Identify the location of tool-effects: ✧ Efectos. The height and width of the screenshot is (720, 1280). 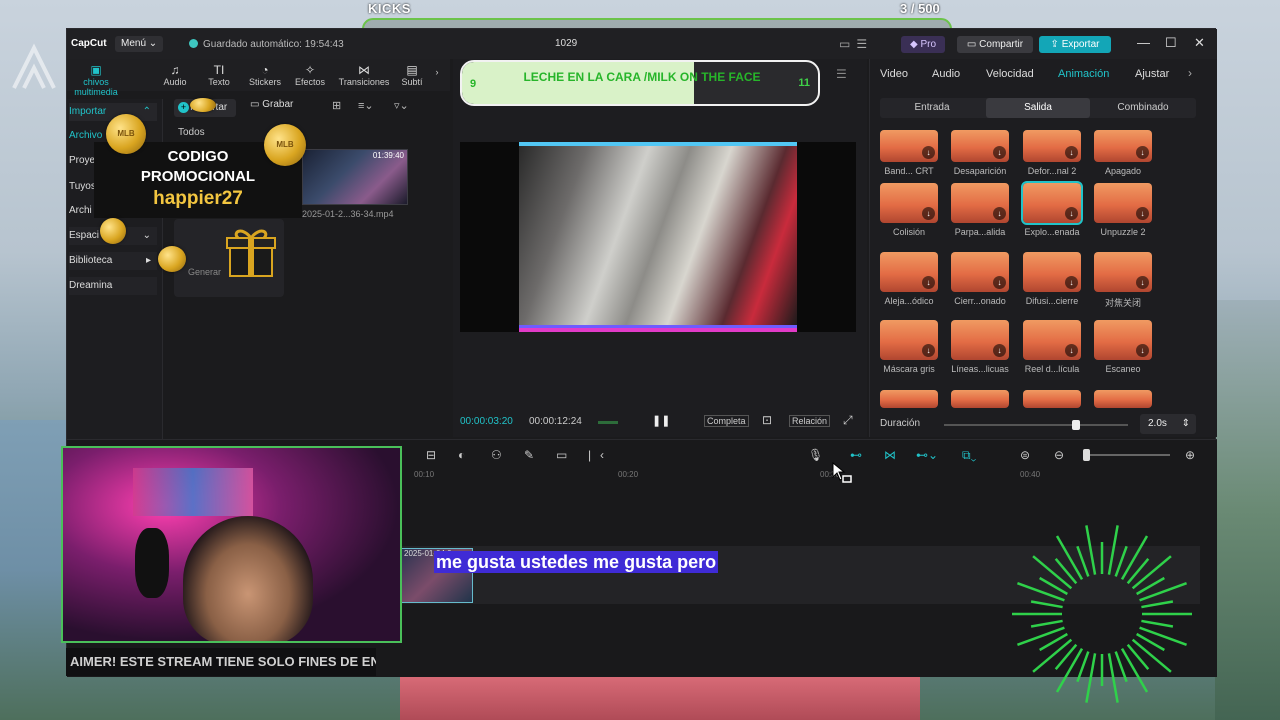
(310, 75).